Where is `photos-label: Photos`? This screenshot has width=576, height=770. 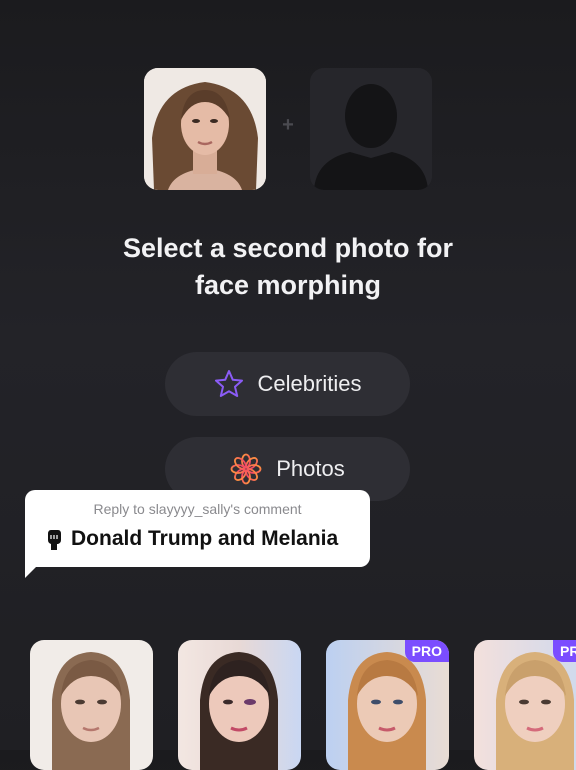
photos-label: Photos is located at coordinates (310, 468).